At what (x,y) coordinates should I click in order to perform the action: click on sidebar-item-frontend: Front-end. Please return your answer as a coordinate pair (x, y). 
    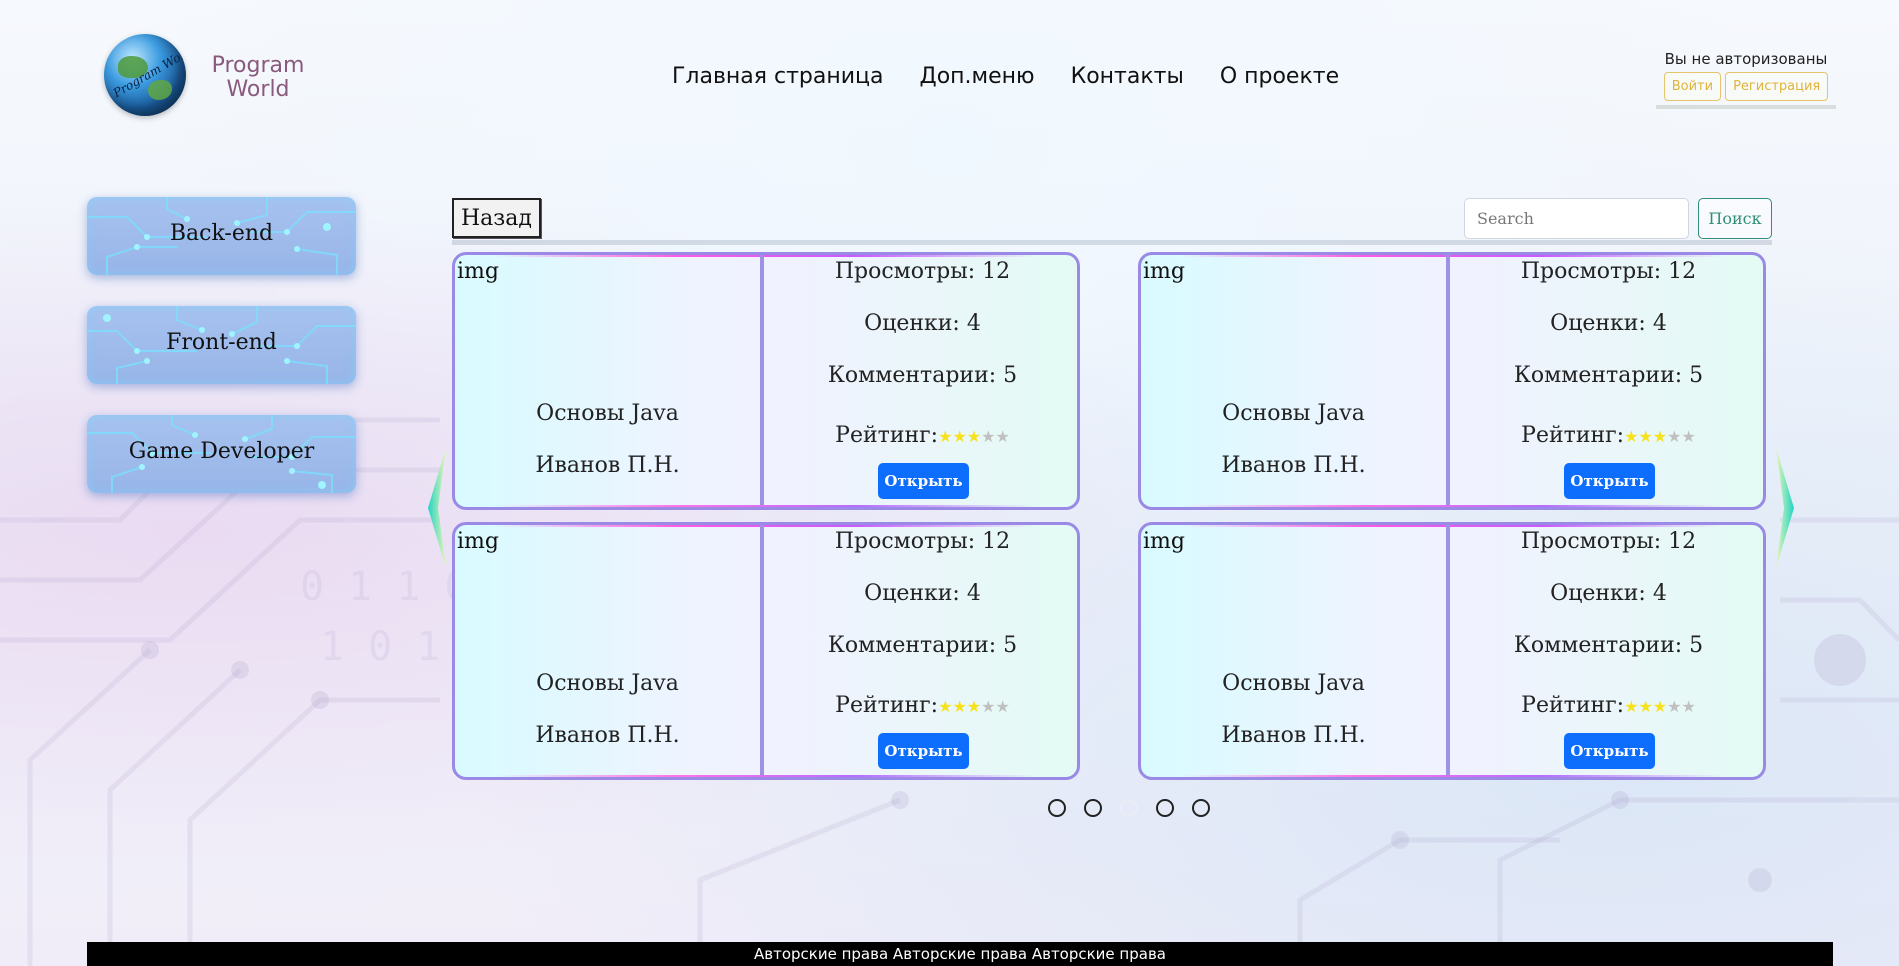
    Looking at the image, I should click on (221, 345).